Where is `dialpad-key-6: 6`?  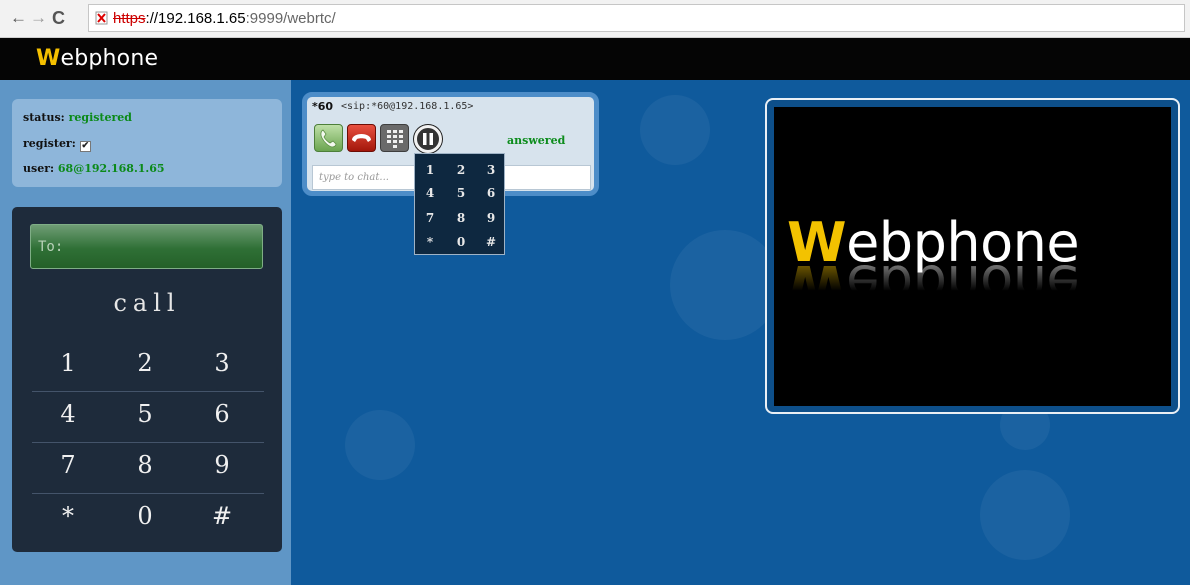 dialpad-key-6: 6 is located at coordinates (222, 414).